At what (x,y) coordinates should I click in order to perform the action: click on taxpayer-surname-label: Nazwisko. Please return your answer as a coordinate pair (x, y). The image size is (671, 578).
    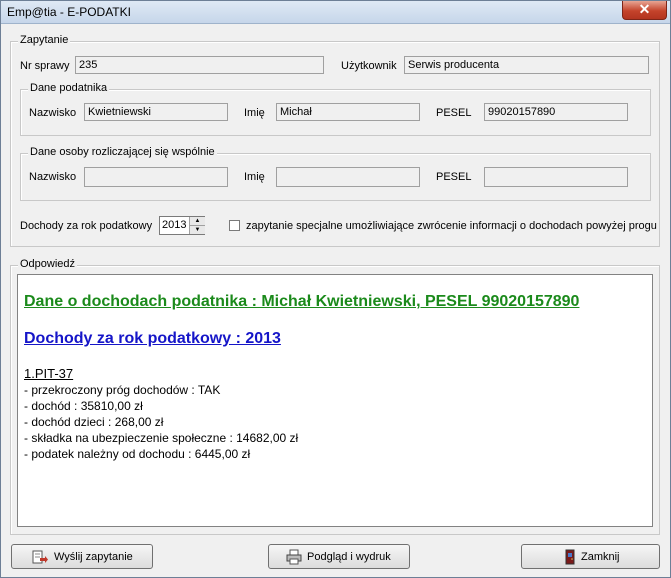
    Looking at the image, I should click on (53, 113).